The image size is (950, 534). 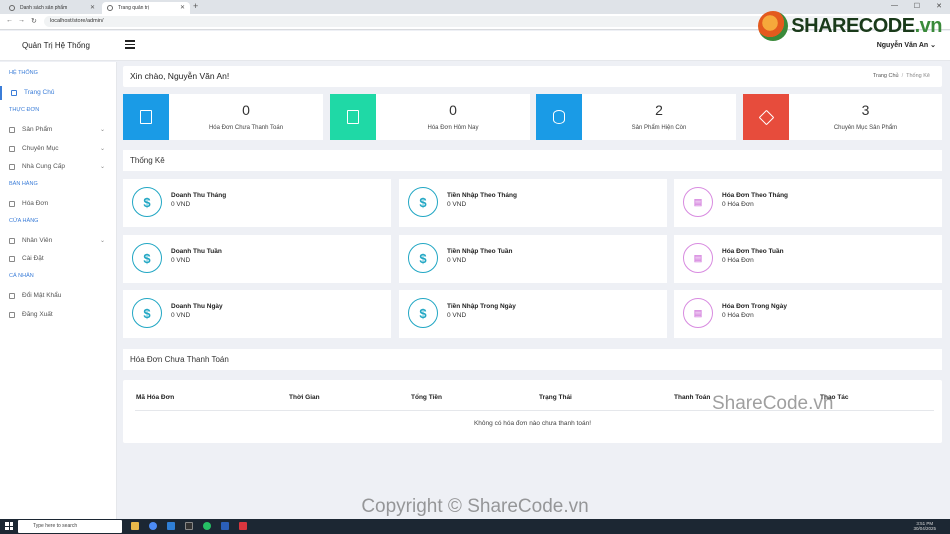 What do you see at coordinates (924, 526) in the screenshot?
I see `system-clock: 3:51 PM 30/04/2025` at bounding box center [924, 526].